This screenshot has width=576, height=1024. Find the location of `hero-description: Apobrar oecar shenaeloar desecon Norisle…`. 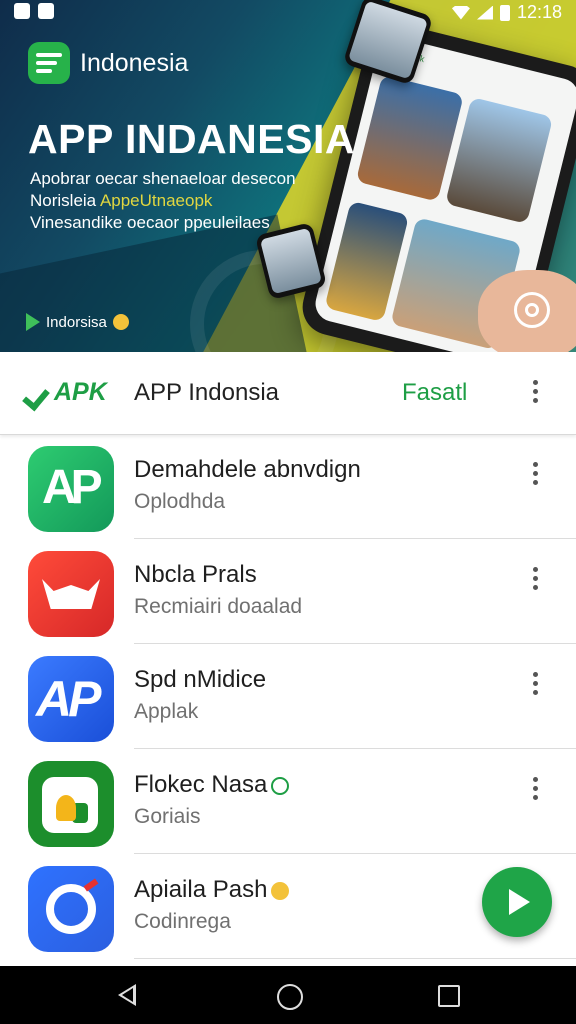

hero-description: Apobrar oecar shenaeloar desecon Norisle… is located at coordinates (163, 201).